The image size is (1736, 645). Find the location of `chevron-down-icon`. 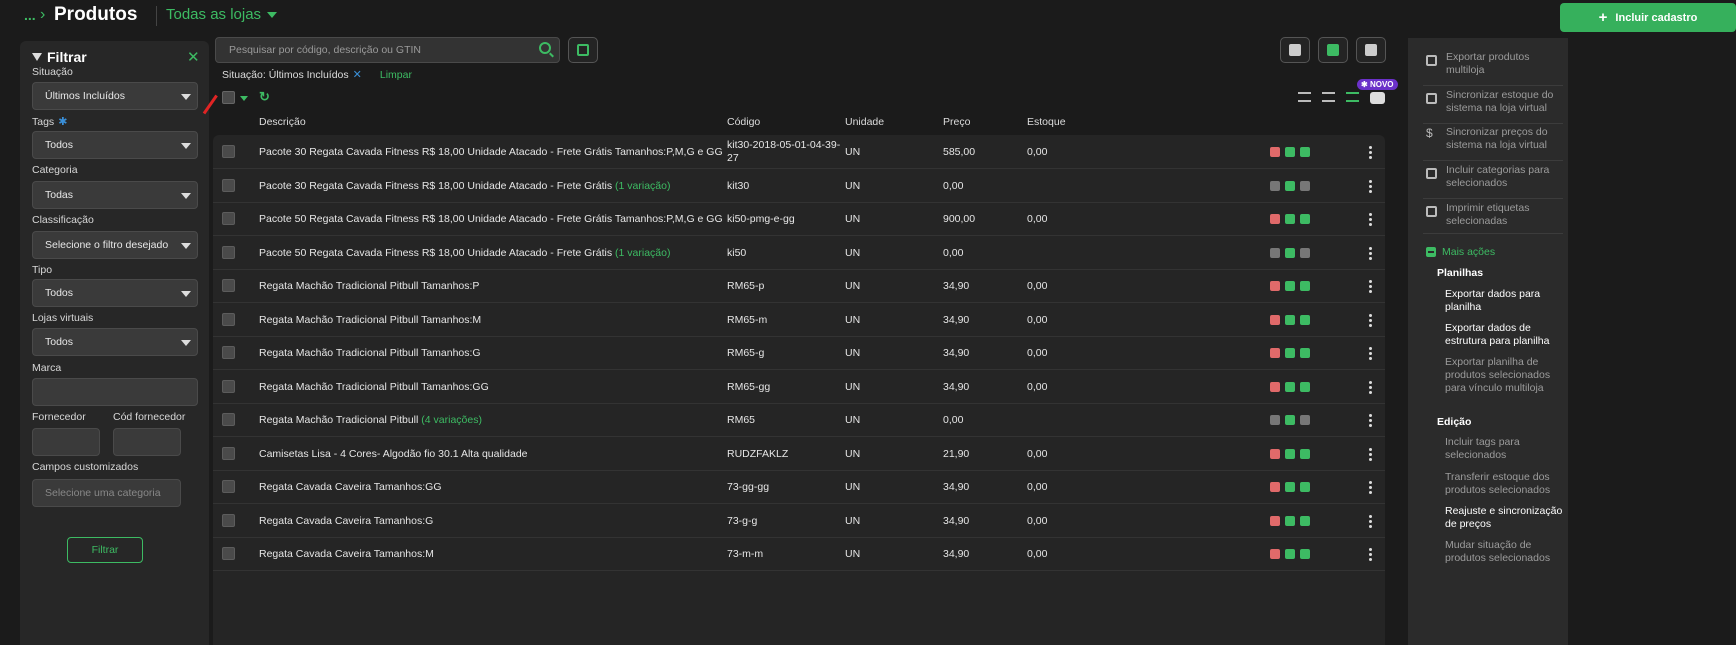

chevron-down-icon is located at coordinates (244, 98).